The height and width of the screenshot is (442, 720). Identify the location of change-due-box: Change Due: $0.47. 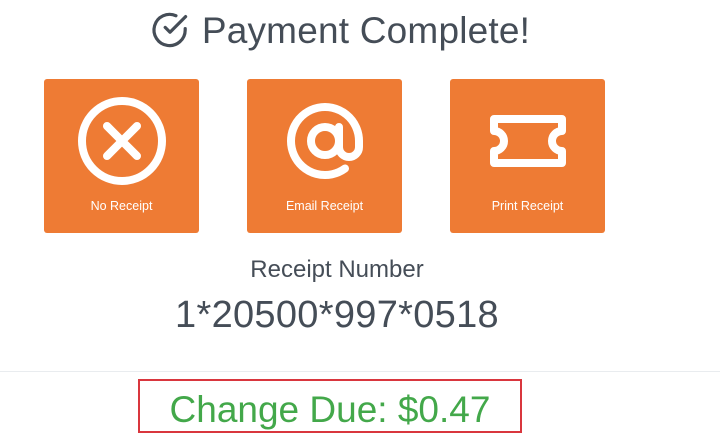
(330, 406).